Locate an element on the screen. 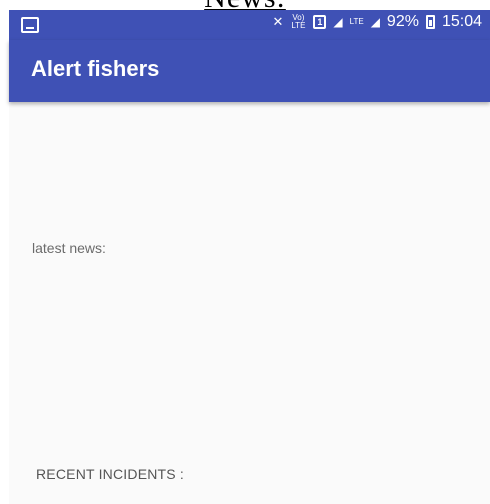 This screenshot has width=490, height=504. status-icons: ✕ Vo) LTE 1 ◢ LTE ◢ 92% 15:04 is located at coordinates (377, 22).